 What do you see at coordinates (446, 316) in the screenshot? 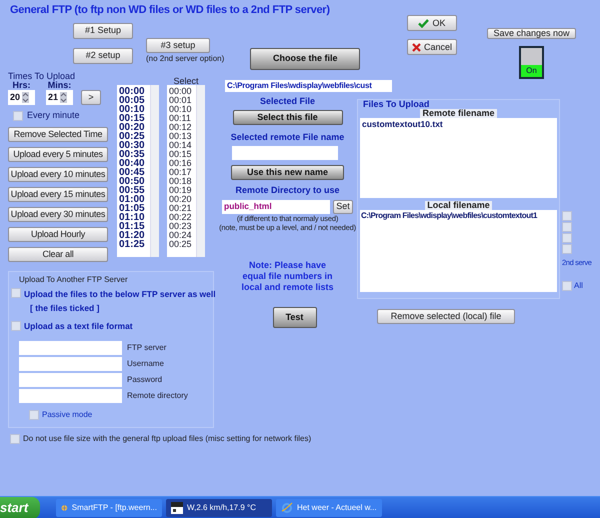
I see `remove-file-button: Remove selected (local) file` at bounding box center [446, 316].